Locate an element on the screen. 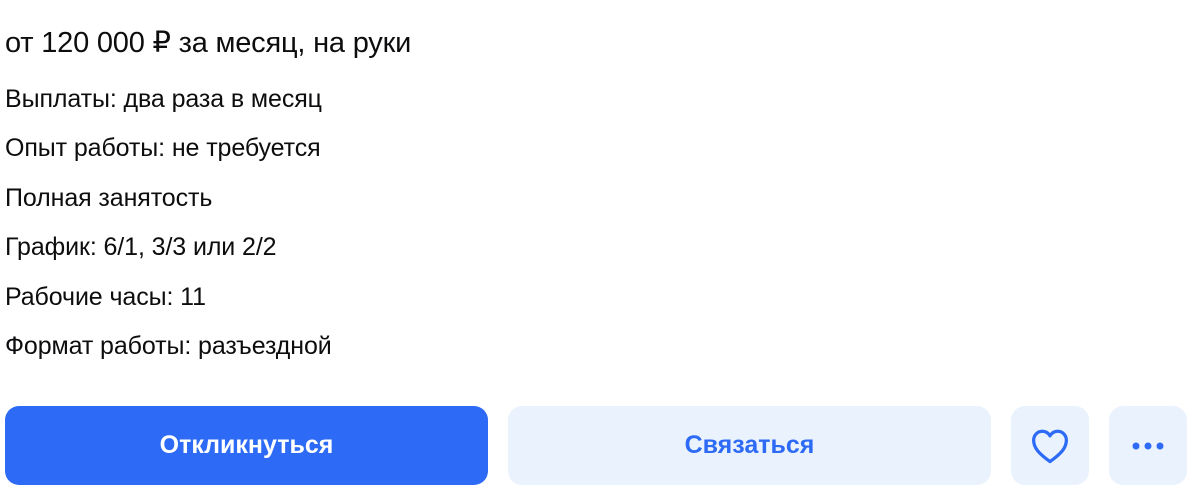 The image size is (1200, 501). detail-payments: Выплаты: два раза в месяц is located at coordinates (163, 99).